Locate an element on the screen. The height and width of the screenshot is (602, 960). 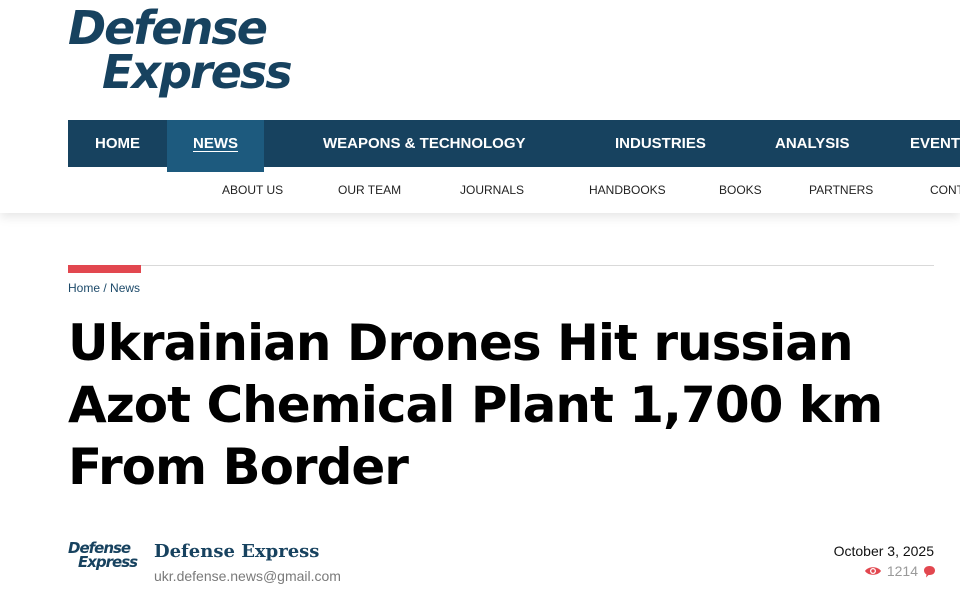
nav-item-weapons-technology: WEAPONS & TECHNOLOGY is located at coordinates (424, 143).